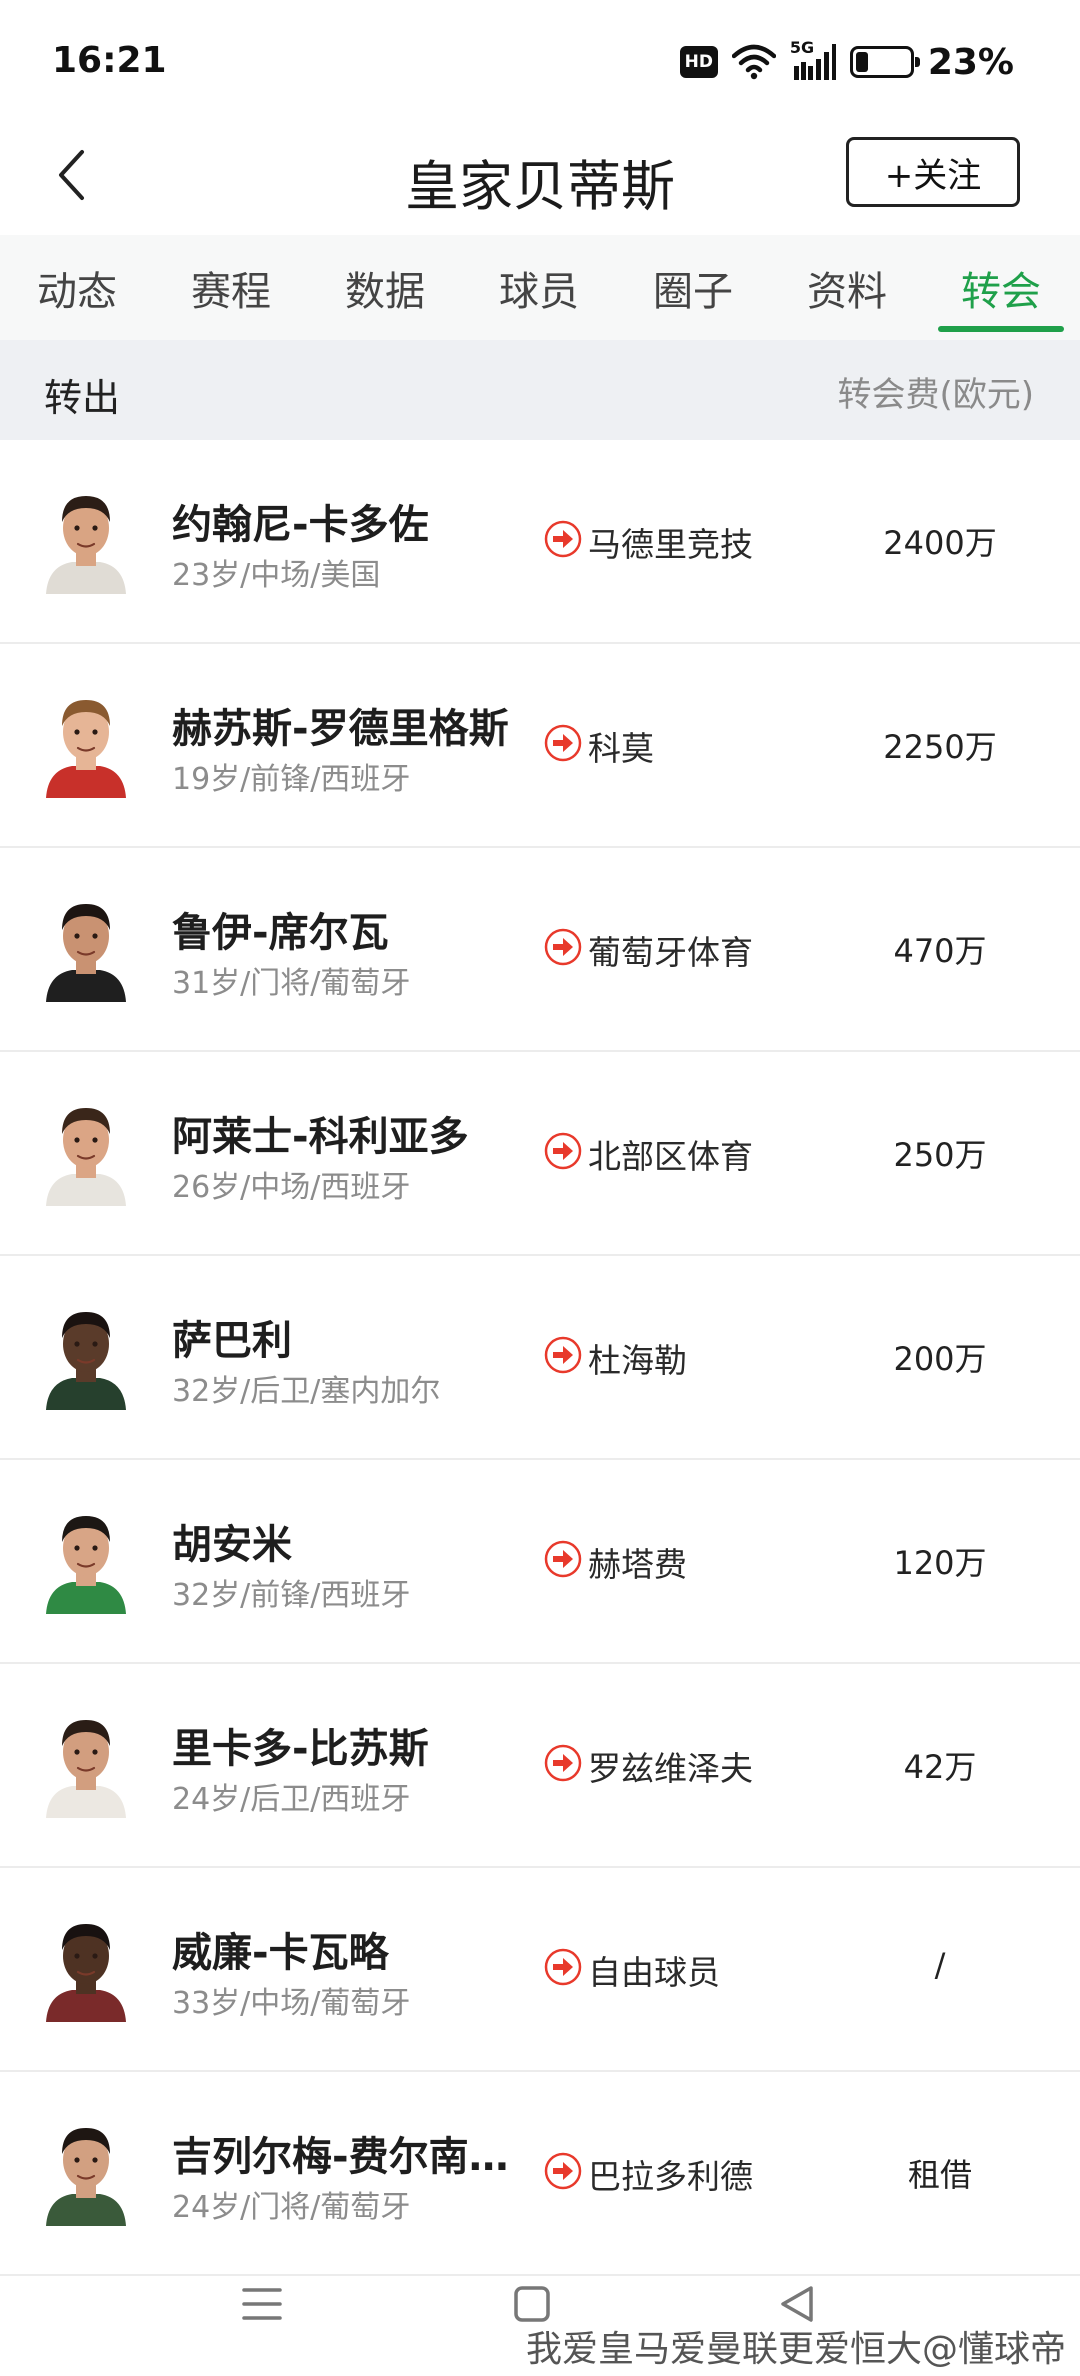  Describe the element at coordinates (232, 1545) in the screenshot. I see `player-name: 胡安米` at that location.